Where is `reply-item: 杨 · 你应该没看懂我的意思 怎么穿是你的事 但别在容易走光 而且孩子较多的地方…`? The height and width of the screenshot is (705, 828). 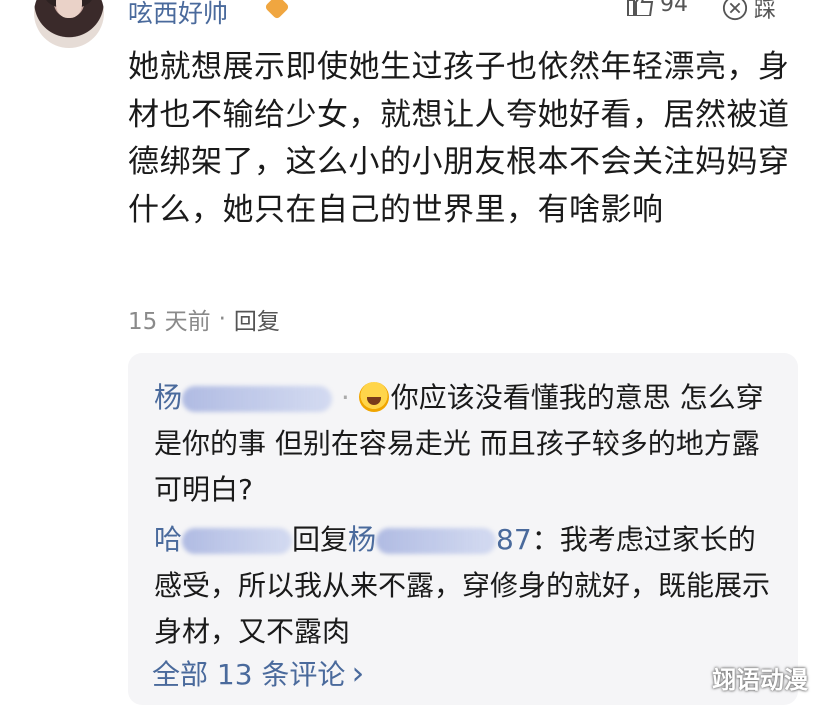 reply-item: 杨 · 你应该没看懂我的意思 怎么穿是你的事 但别在容易走光 而且孩子较多的地方… is located at coordinates (466, 444).